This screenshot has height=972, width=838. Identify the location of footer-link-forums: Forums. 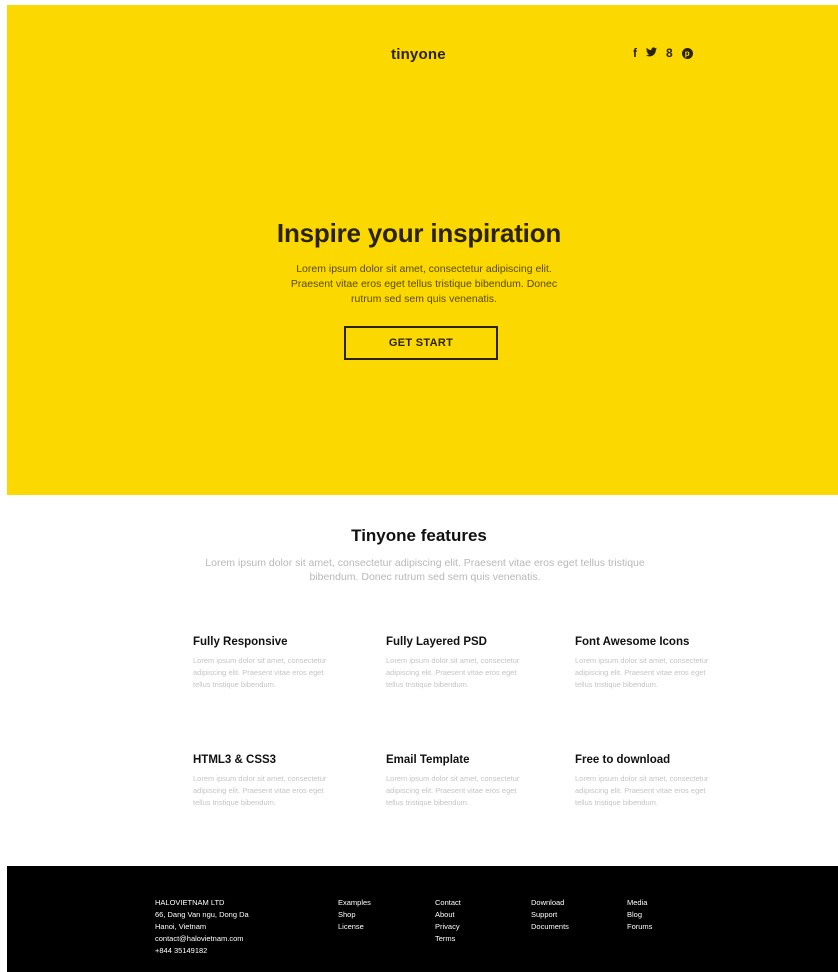
(639, 927).